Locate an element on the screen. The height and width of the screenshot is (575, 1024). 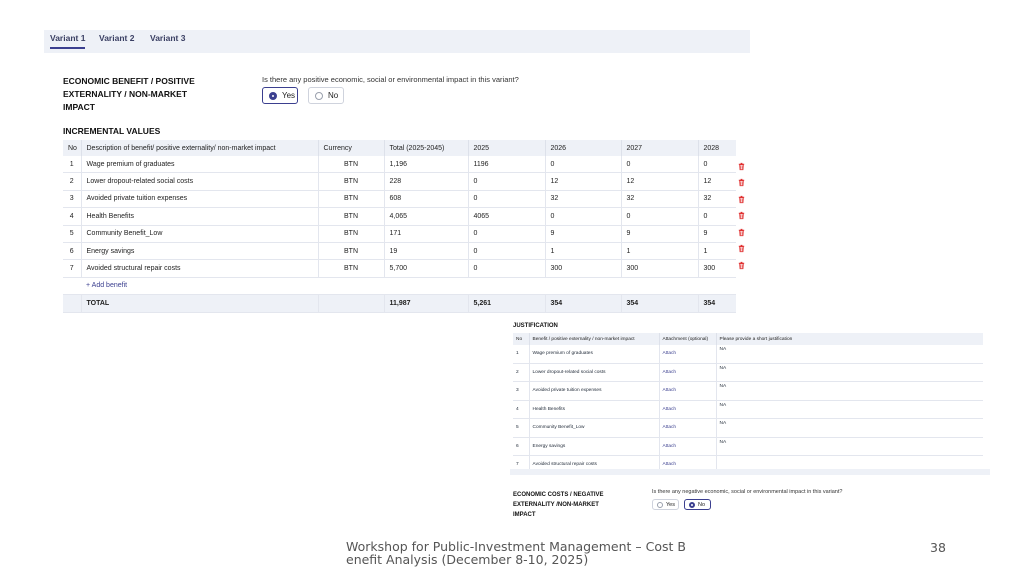
value-cell: 4065 is located at coordinates (507, 216).